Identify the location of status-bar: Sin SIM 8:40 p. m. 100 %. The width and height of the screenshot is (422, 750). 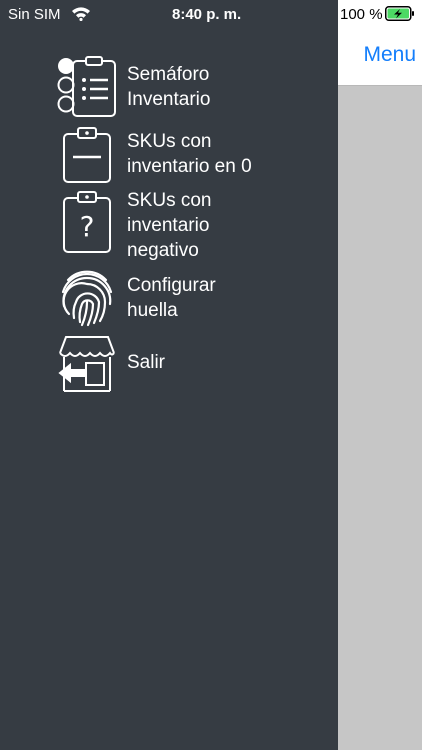
(211, 14).